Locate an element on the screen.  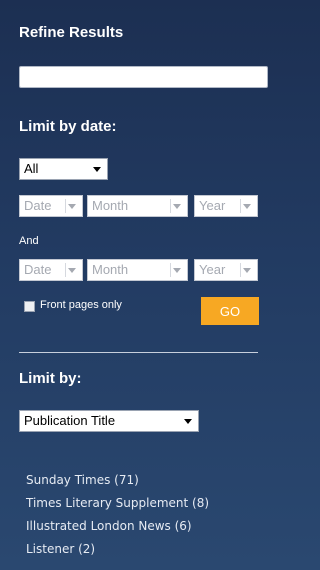
facet-link: Times Literary Supplement (8) is located at coordinates (117, 503).